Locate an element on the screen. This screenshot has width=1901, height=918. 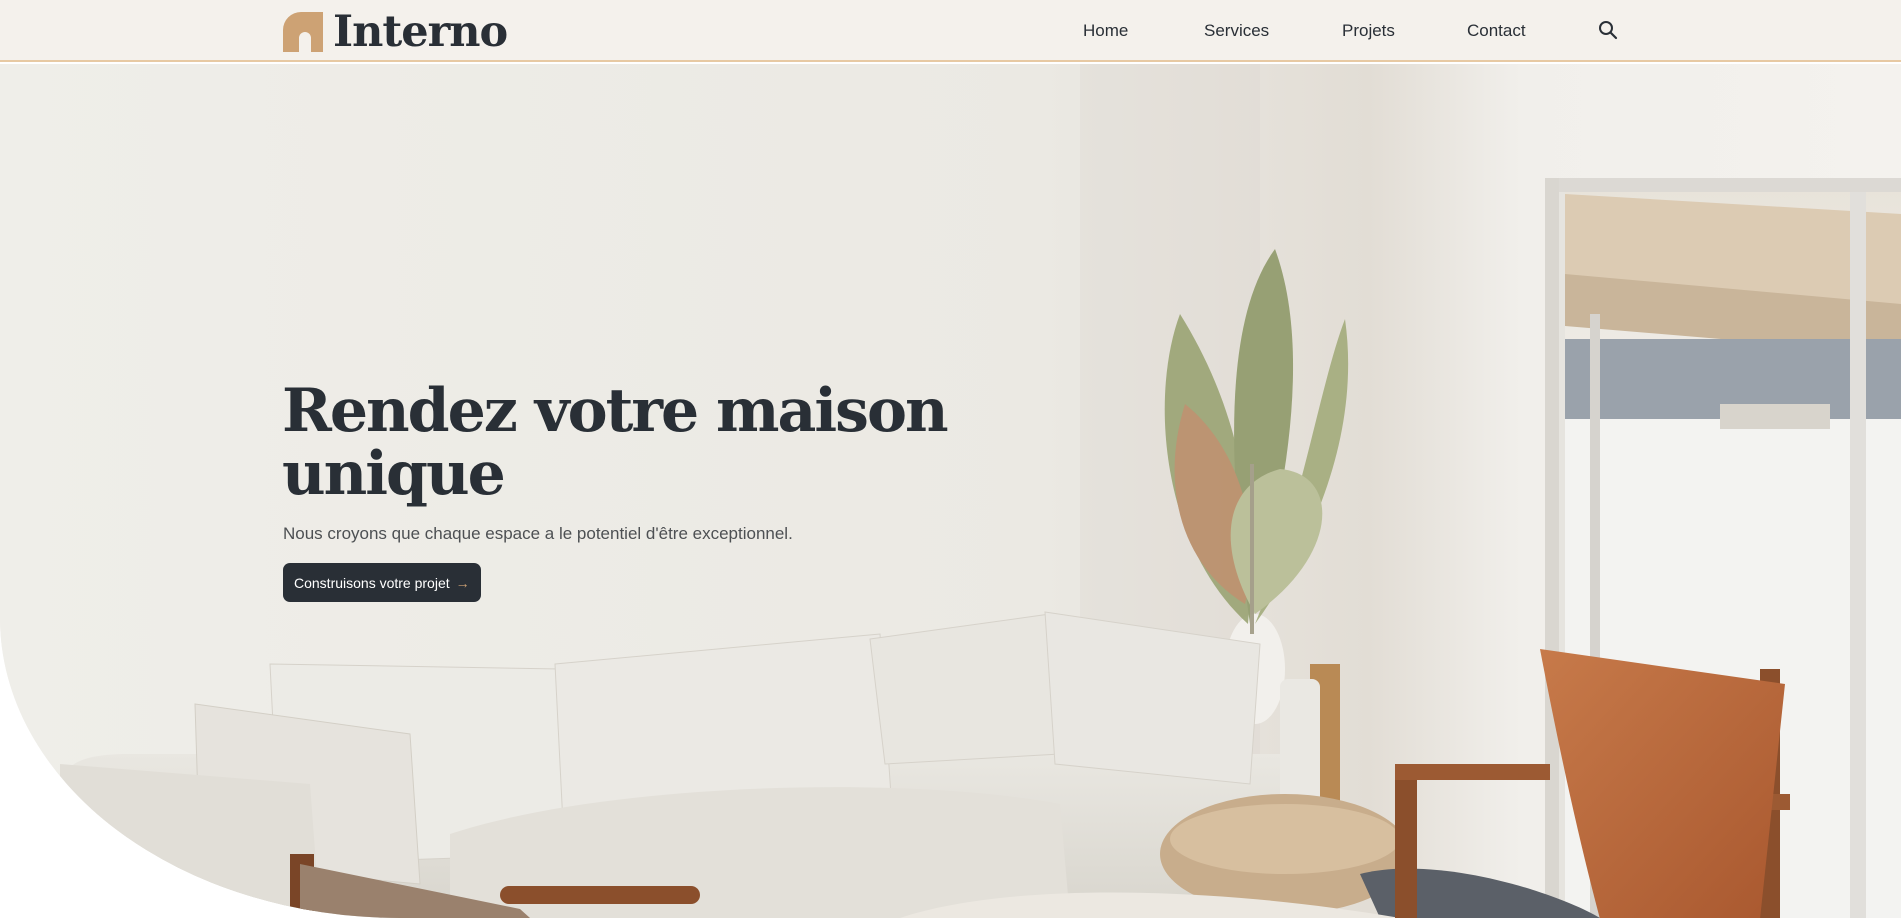
nav-services: Services is located at coordinates (1236, 31).